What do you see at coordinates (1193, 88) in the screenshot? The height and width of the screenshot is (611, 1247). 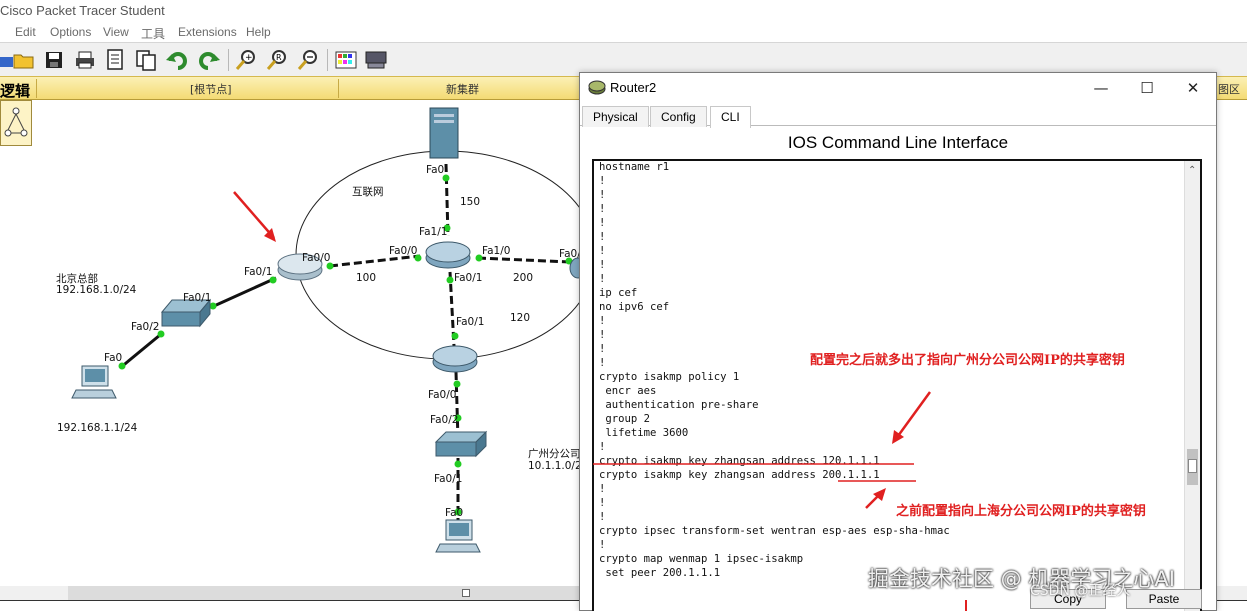 I see `close-button: ✕` at bounding box center [1193, 88].